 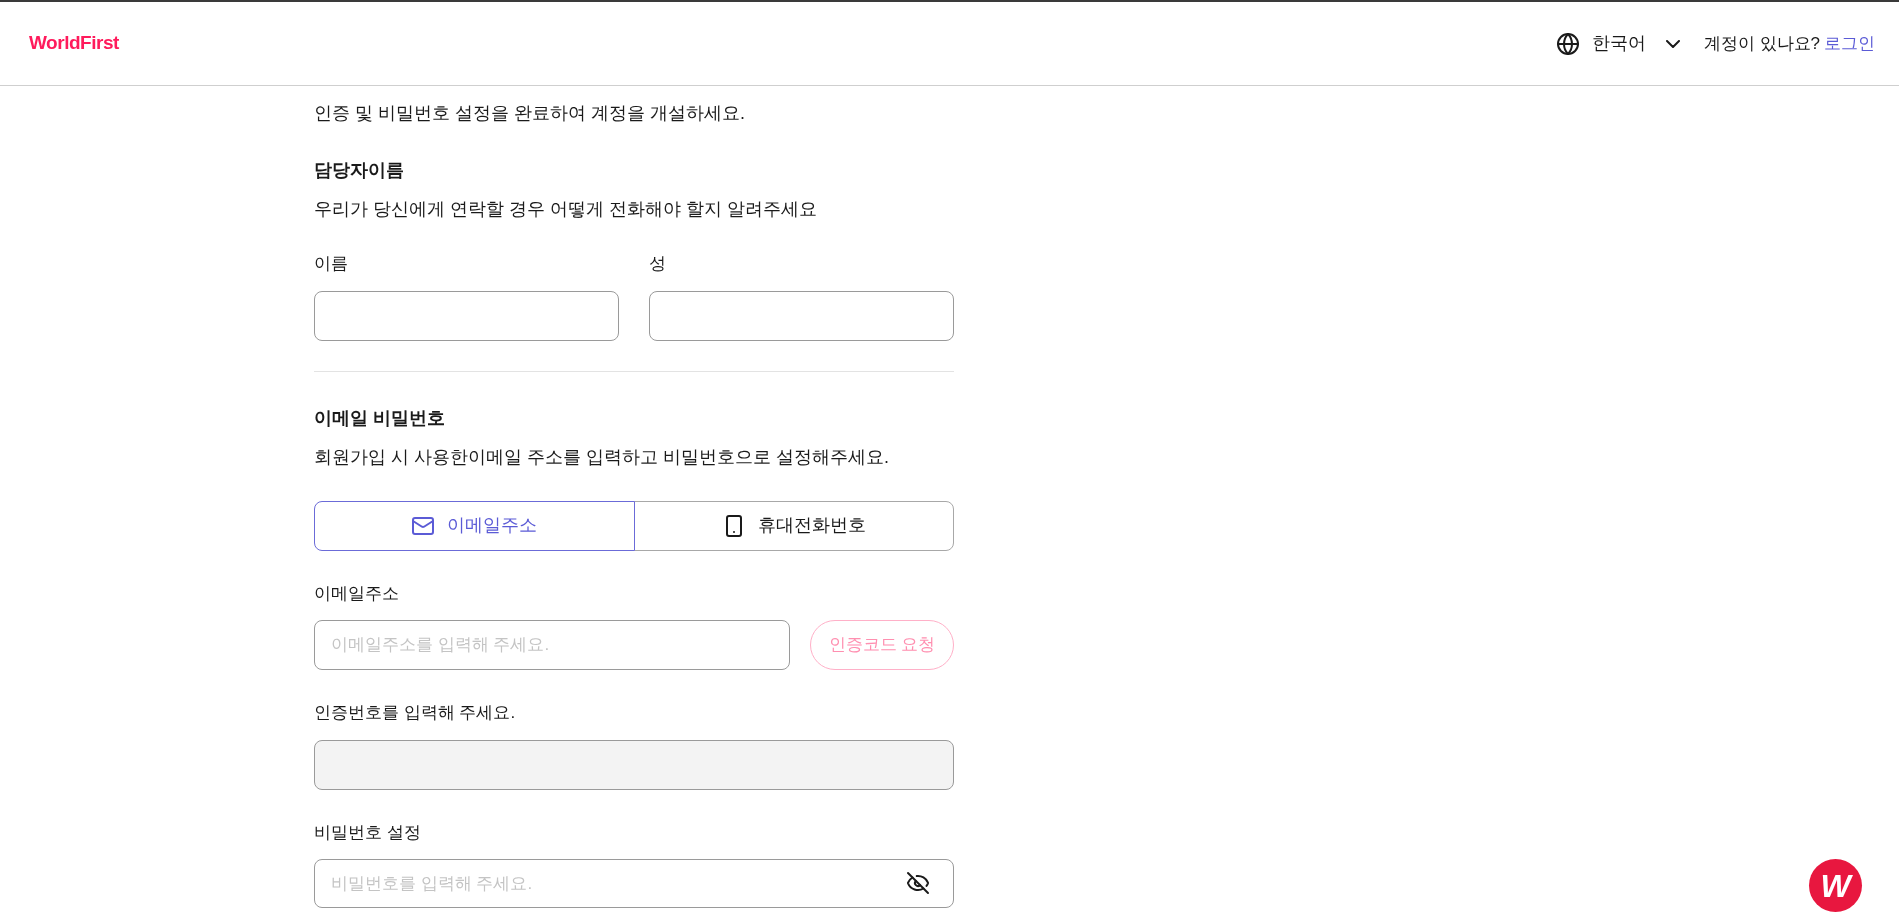 I want to click on intro-text: 인증 및 비밀번호 설정을 완료하여 계정을 개설하세요., so click(x=530, y=113).